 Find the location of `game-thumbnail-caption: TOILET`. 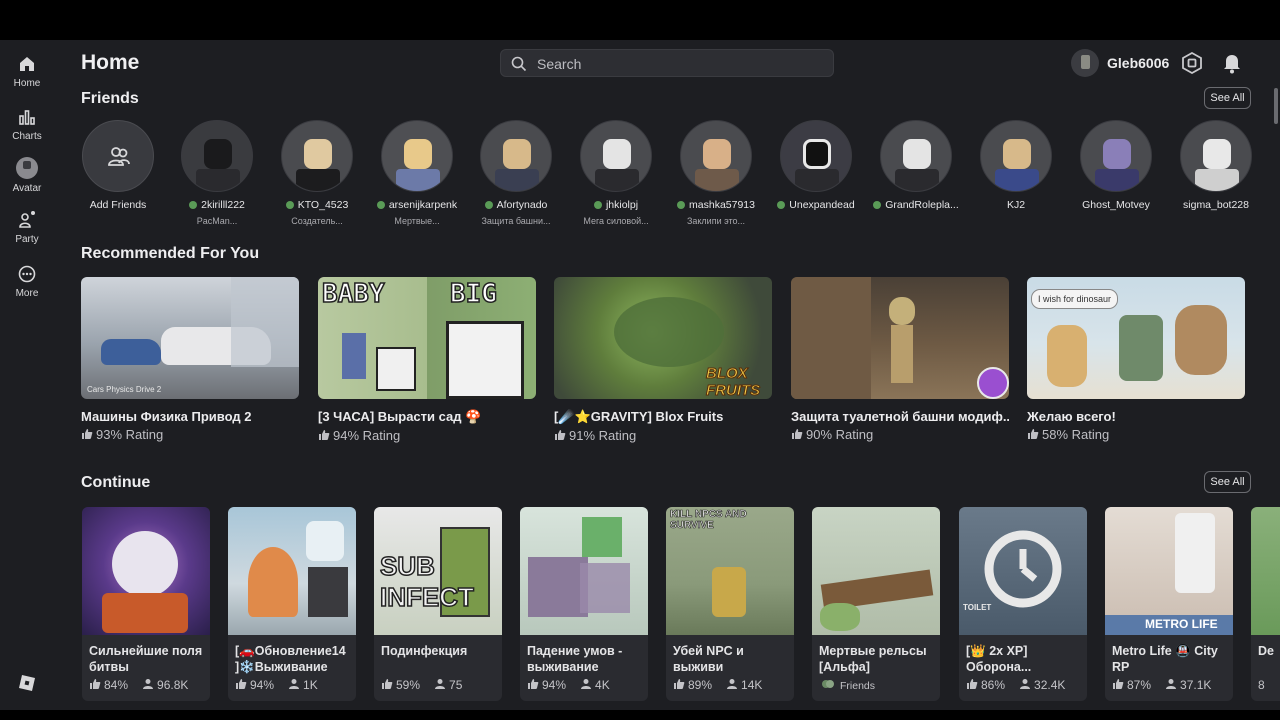

game-thumbnail-caption: TOILET is located at coordinates (977, 607).